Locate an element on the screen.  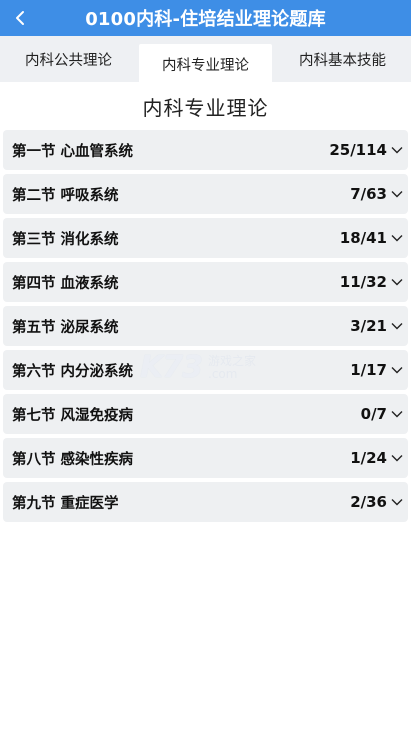
tab-basic-skills: 内科基本技能 is located at coordinates (342, 59).